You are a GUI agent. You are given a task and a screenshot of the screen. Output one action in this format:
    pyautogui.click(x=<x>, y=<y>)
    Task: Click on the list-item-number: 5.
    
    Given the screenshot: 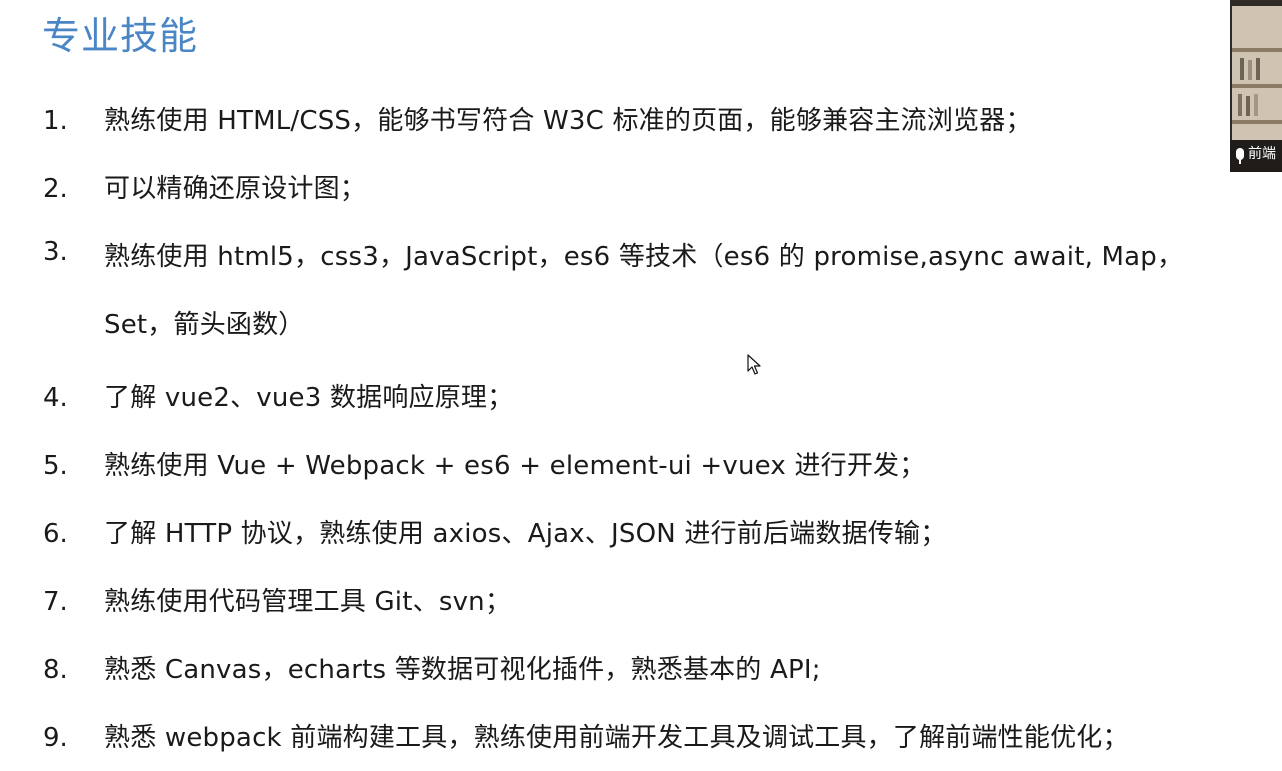 What is the action you would take?
    pyautogui.click(x=55, y=466)
    